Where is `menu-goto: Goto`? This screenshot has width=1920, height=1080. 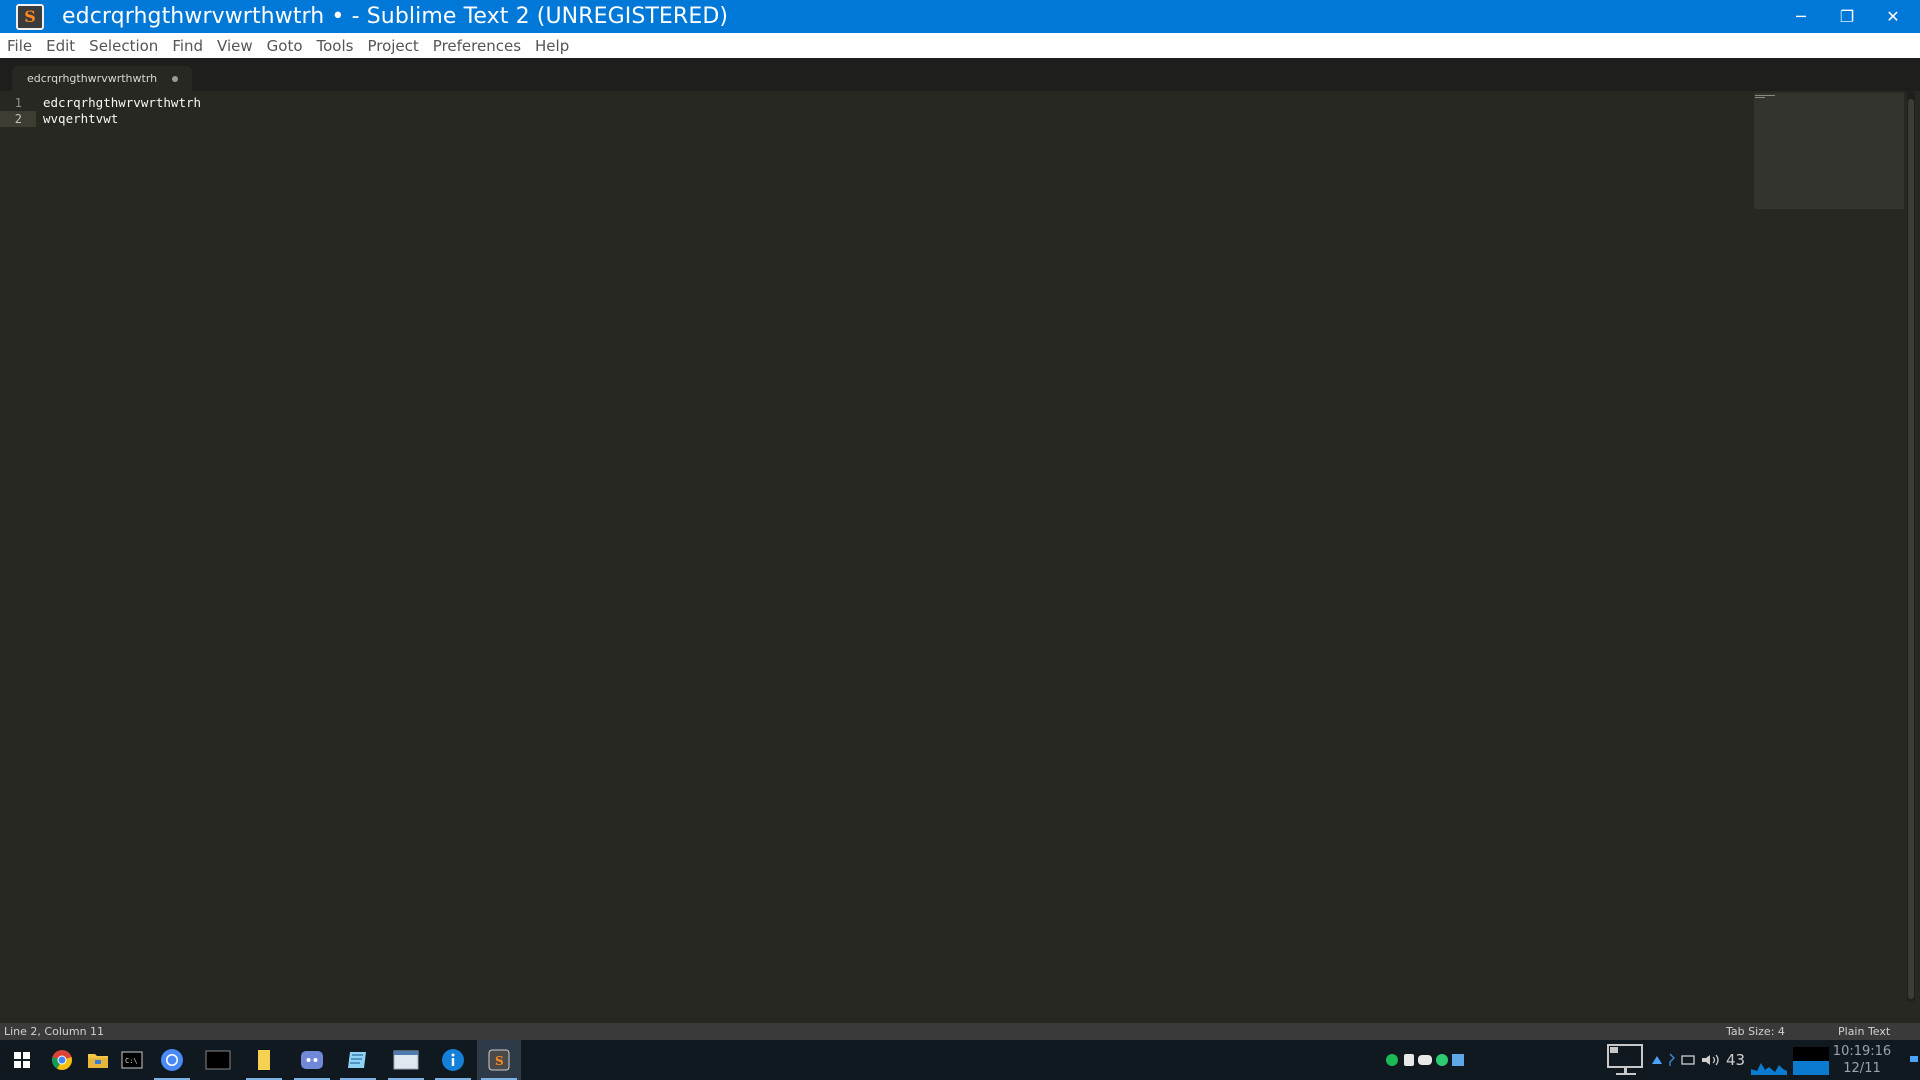
menu-goto: Goto is located at coordinates (285, 46).